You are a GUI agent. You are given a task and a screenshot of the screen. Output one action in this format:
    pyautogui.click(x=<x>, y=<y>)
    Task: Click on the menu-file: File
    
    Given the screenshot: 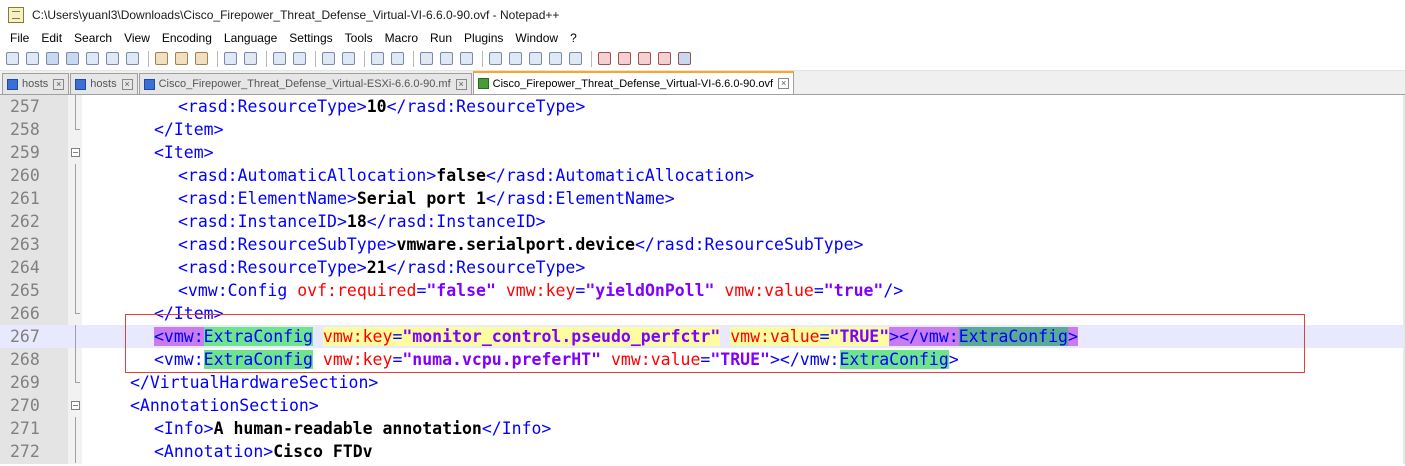 What is the action you would take?
    pyautogui.click(x=19, y=38)
    